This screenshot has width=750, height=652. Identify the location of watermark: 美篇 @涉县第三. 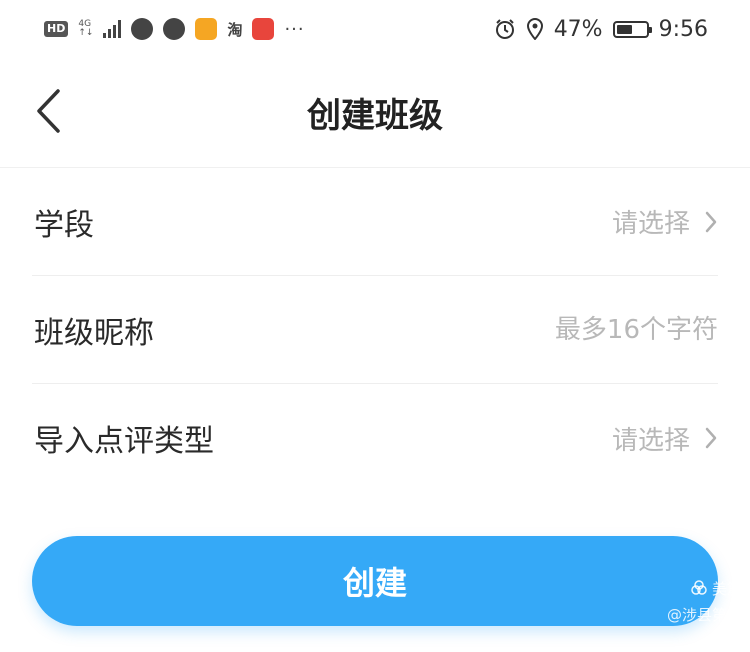
(704, 602).